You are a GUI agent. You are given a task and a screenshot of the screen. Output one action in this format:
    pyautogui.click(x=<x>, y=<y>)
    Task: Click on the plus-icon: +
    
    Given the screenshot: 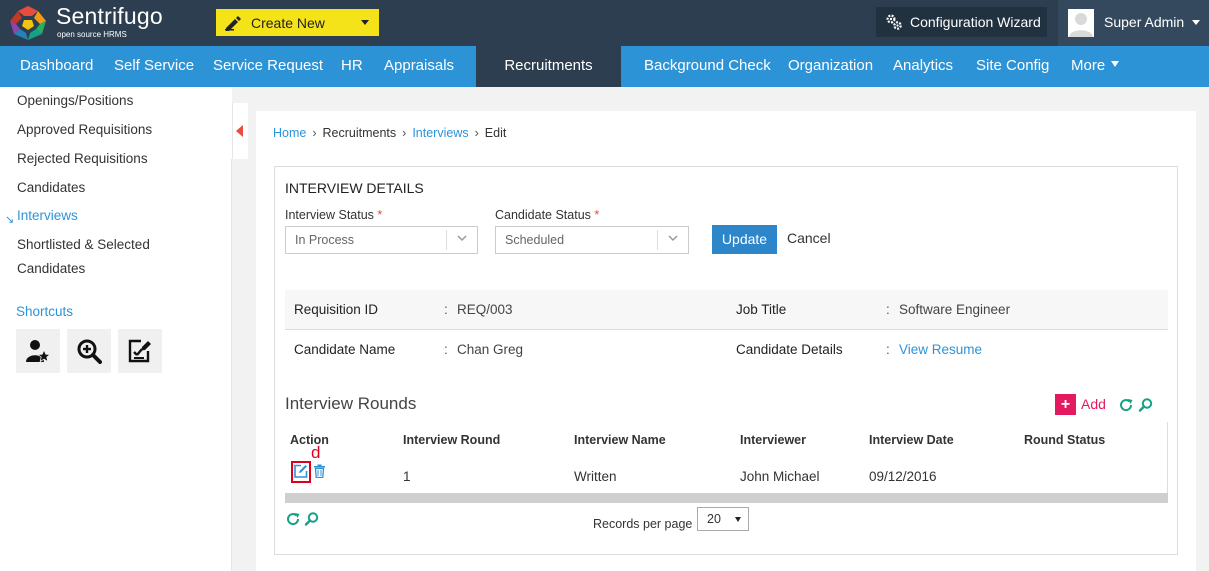 What is the action you would take?
    pyautogui.click(x=1065, y=404)
    